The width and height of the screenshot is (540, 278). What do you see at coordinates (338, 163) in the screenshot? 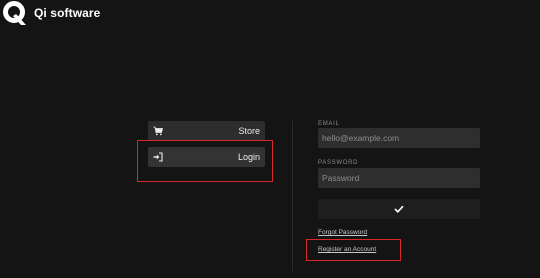
I see `password-label: PASSWORD` at bounding box center [338, 163].